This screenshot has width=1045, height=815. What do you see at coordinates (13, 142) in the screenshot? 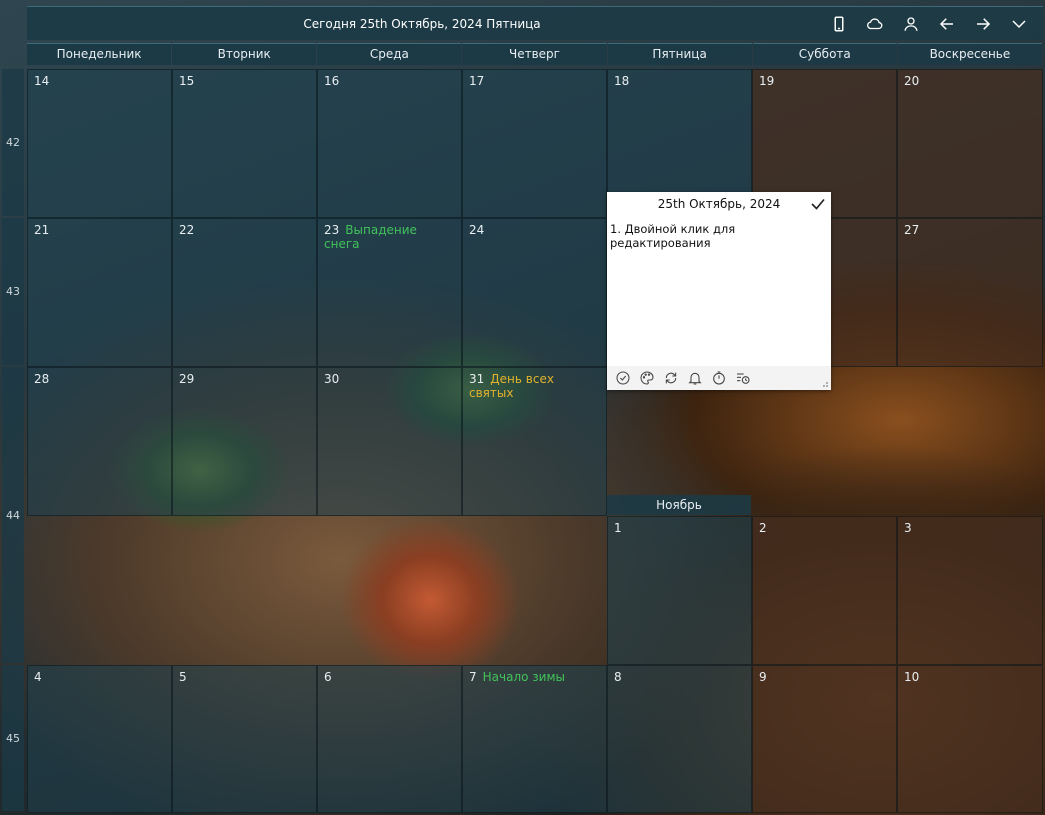
I see `week-number: 42` at bounding box center [13, 142].